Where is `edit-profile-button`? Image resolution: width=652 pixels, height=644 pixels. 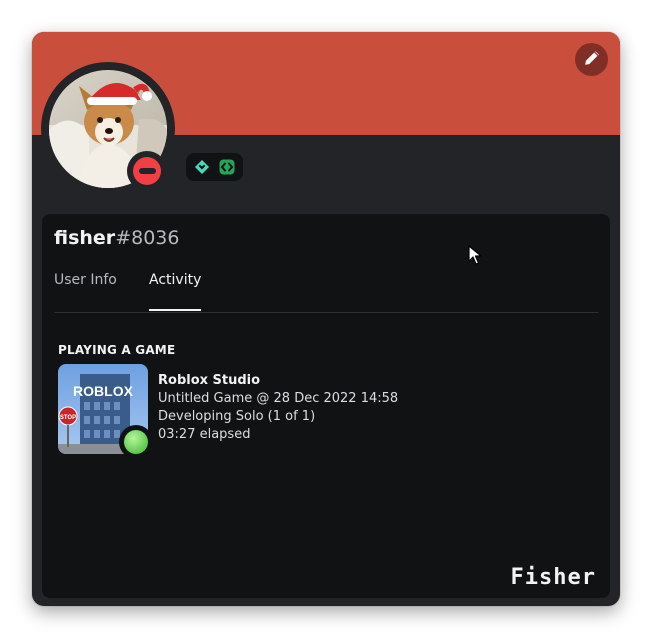
edit-profile-button is located at coordinates (591, 59).